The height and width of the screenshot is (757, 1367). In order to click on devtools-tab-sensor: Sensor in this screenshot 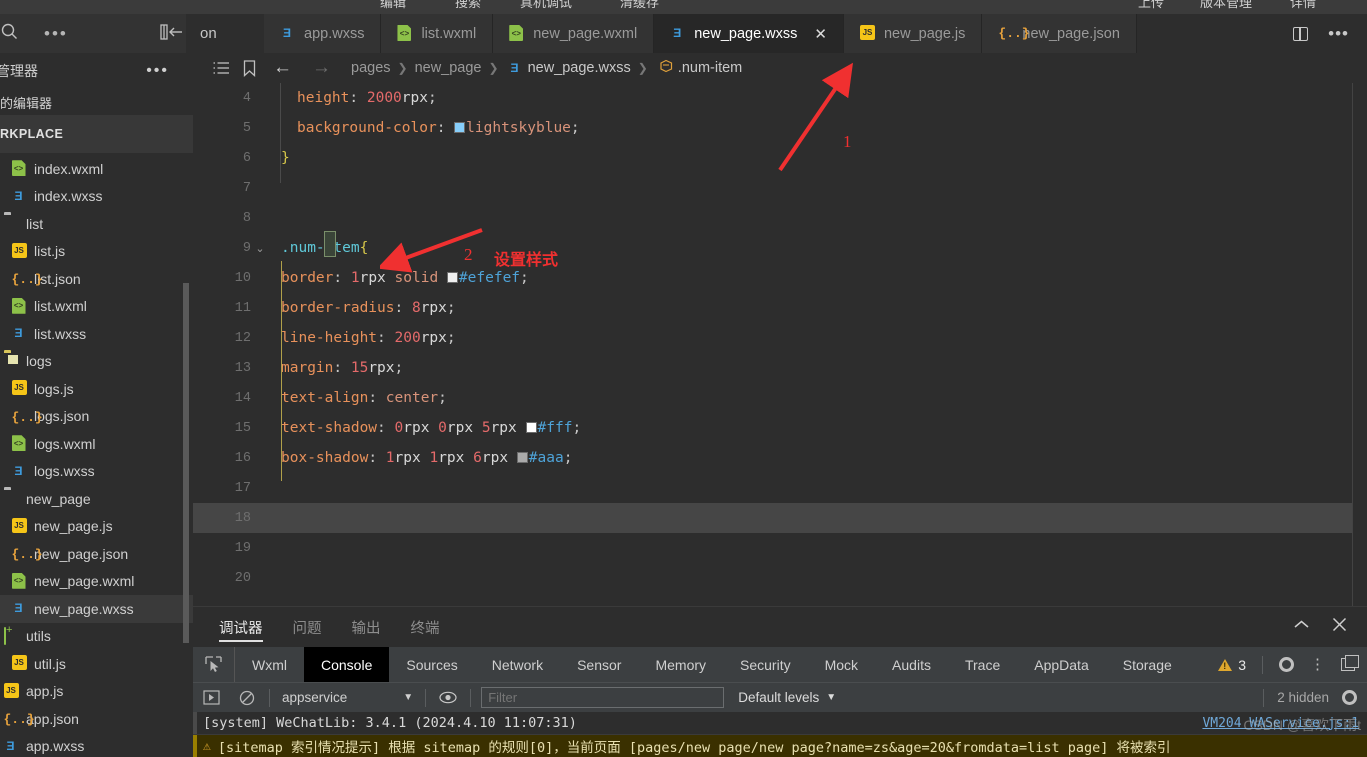, I will do `click(599, 664)`.